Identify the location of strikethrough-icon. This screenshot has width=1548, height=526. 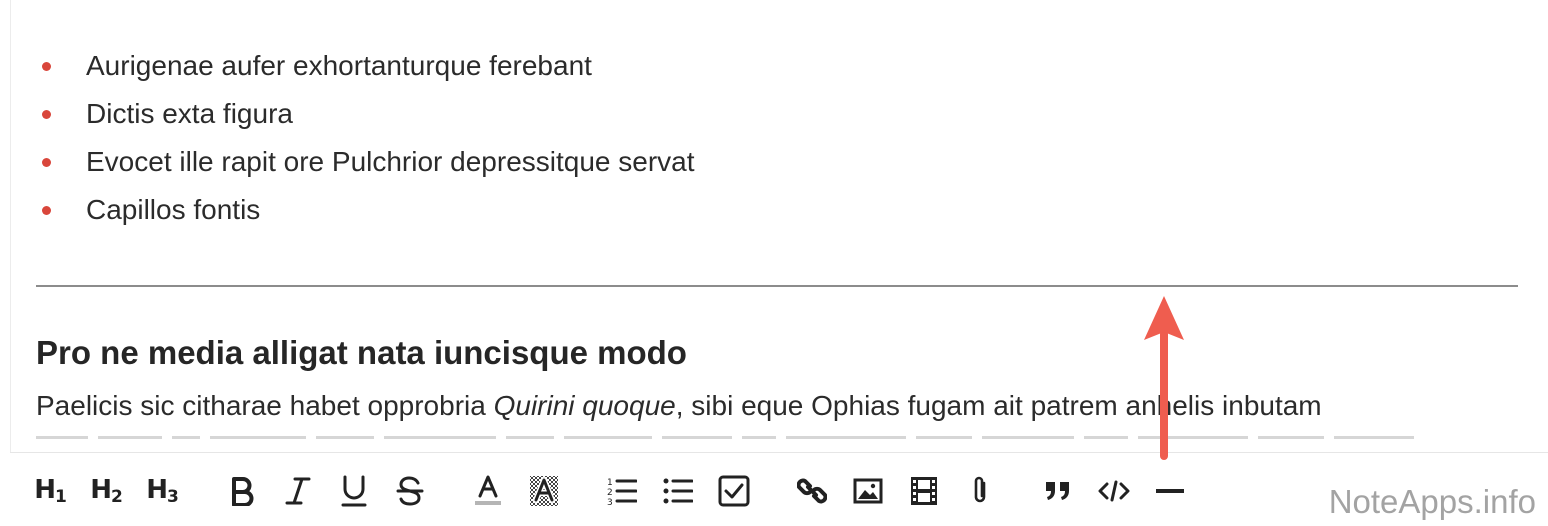
(410, 491).